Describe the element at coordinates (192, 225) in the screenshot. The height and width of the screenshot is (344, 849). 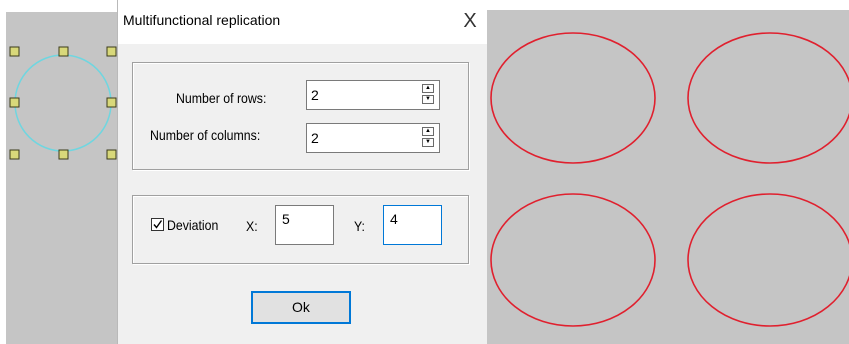
I see `deviation-label: Deviation` at that location.